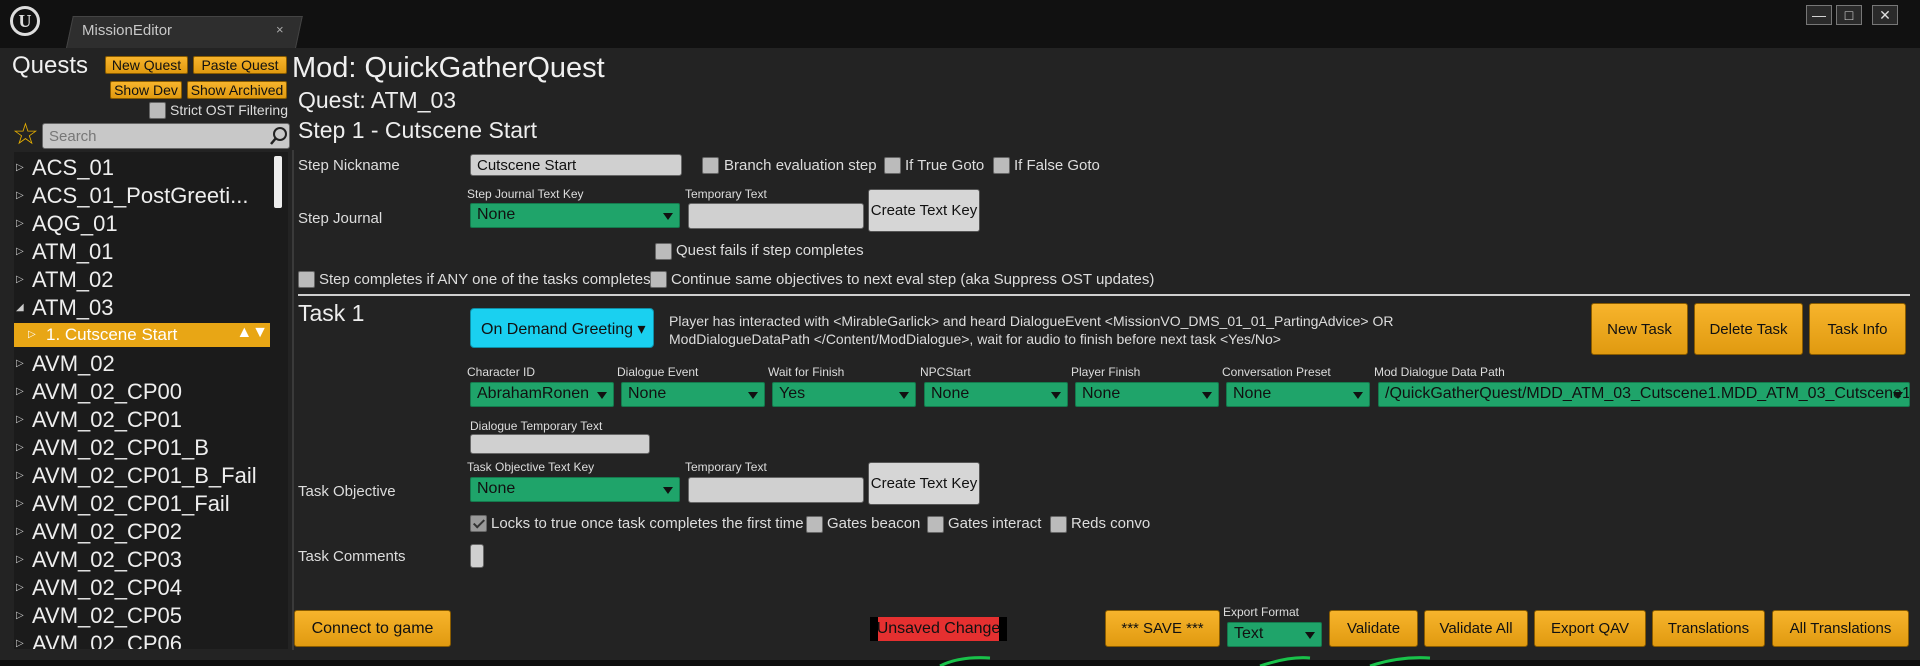 This screenshot has height=666, width=1920. I want to click on list-item: ▷ AVM_02_CP01, so click(145, 420).